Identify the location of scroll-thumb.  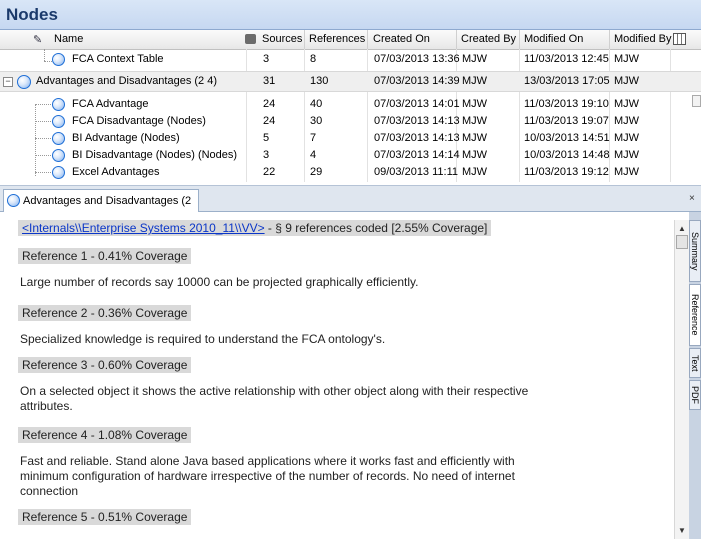
(682, 242).